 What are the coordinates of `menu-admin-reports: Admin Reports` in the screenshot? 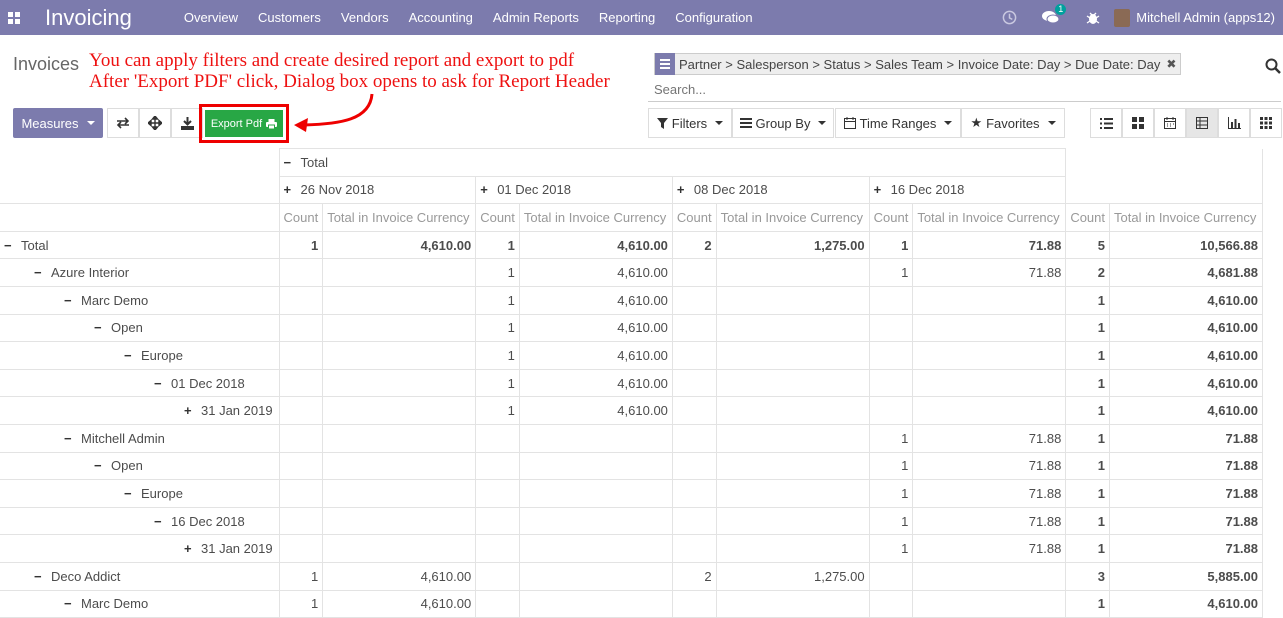 It's located at (536, 17).